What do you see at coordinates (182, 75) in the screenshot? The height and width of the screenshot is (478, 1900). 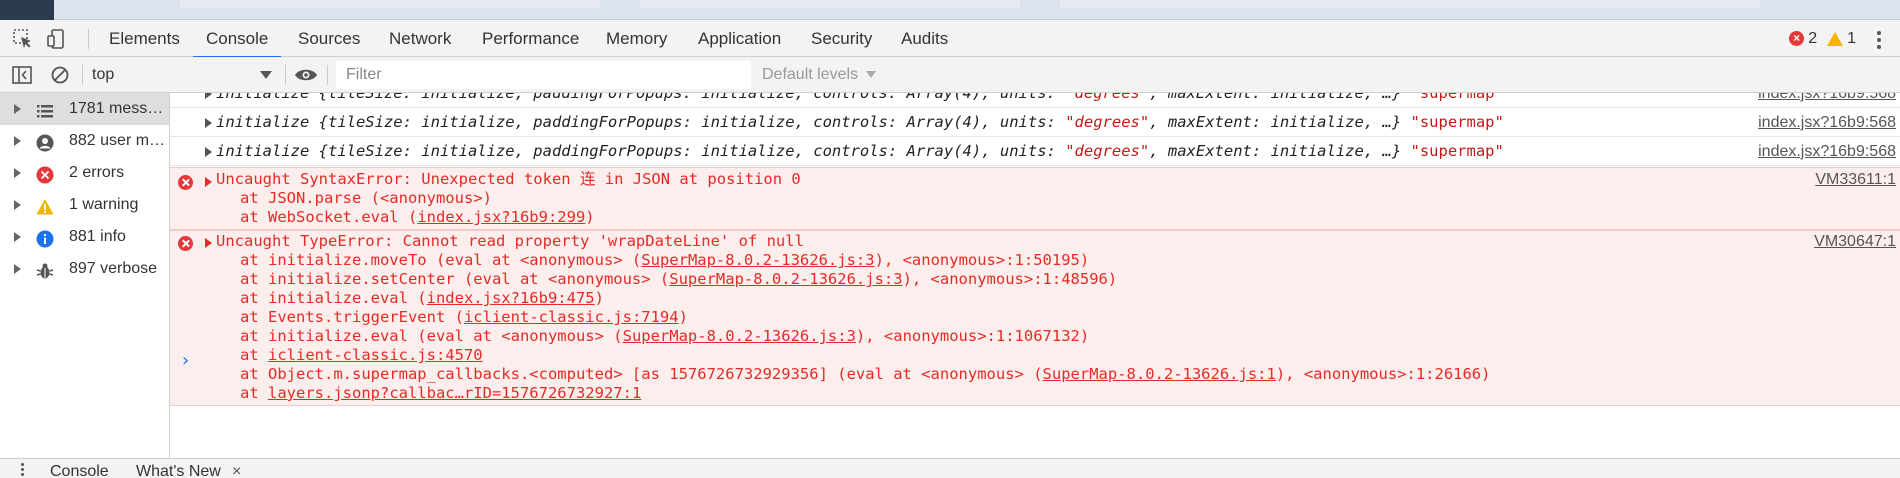 I see `context-selector: top` at bounding box center [182, 75].